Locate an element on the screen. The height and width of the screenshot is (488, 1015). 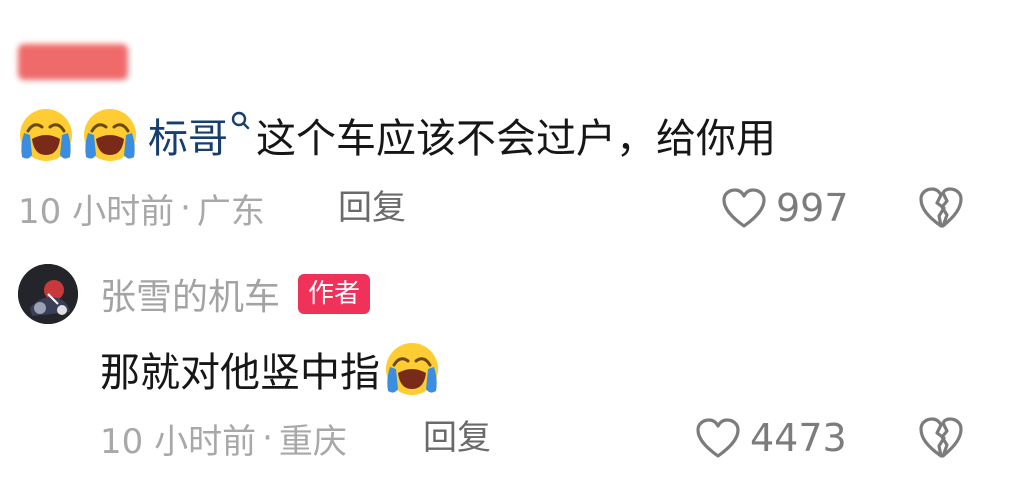
comment-1-meta: 10 小时前 · 广东 is located at coordinates (141, 208).